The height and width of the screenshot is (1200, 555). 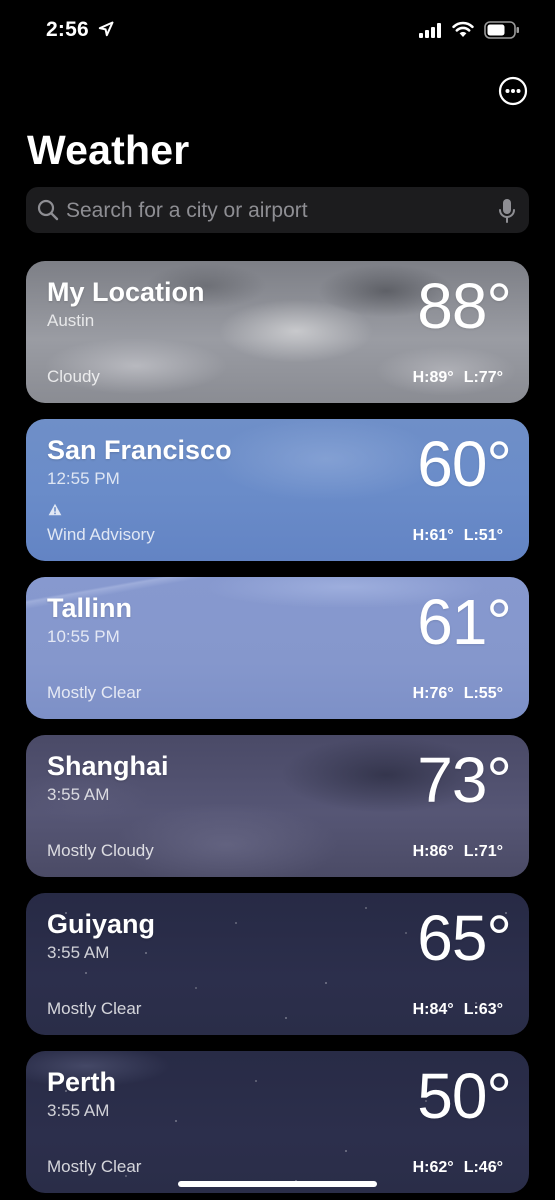 I want to click on high-temp: H:84°, so click(x=433, y=1009).